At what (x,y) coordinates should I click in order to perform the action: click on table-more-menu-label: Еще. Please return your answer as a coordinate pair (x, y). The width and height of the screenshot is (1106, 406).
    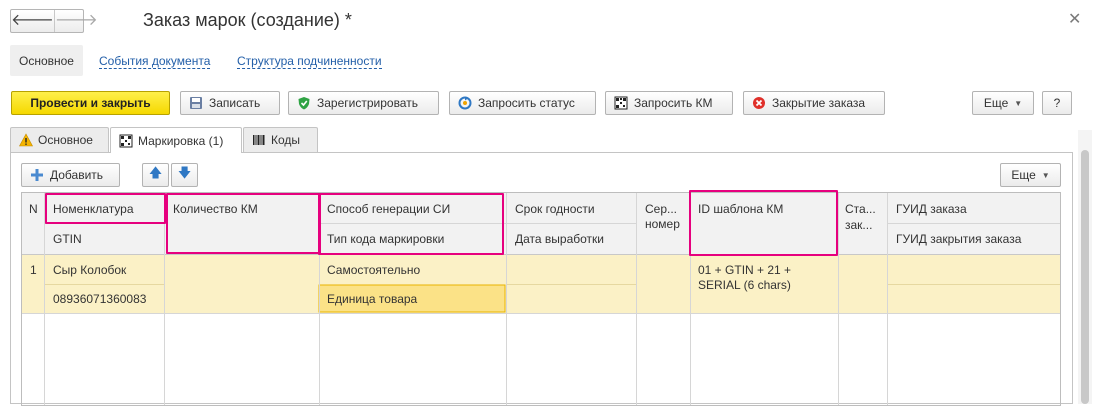
    Looking at the image, I should click on (1023, 175).